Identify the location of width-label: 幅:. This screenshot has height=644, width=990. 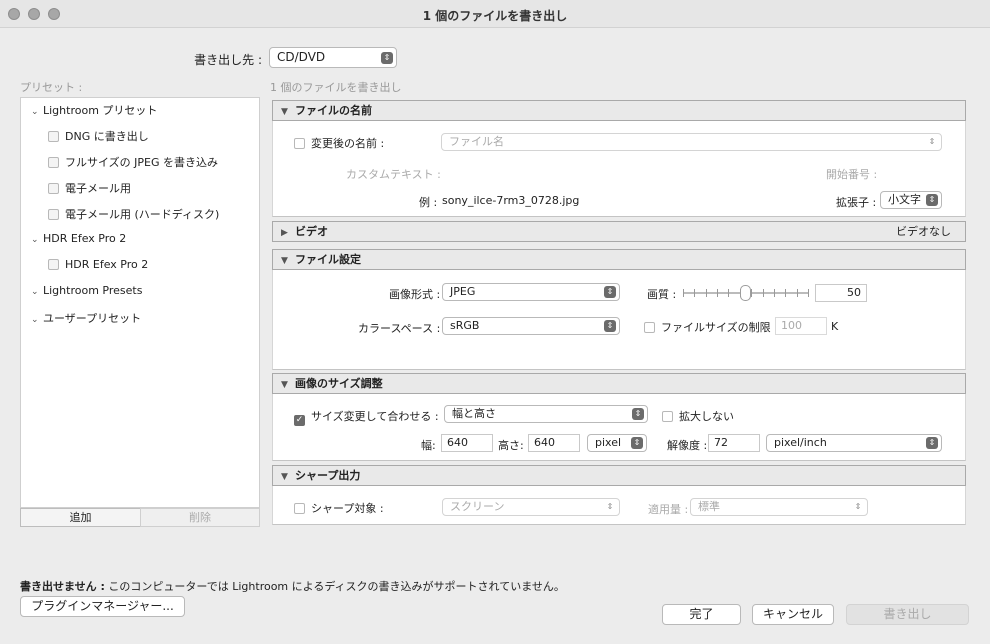
(428, 445).